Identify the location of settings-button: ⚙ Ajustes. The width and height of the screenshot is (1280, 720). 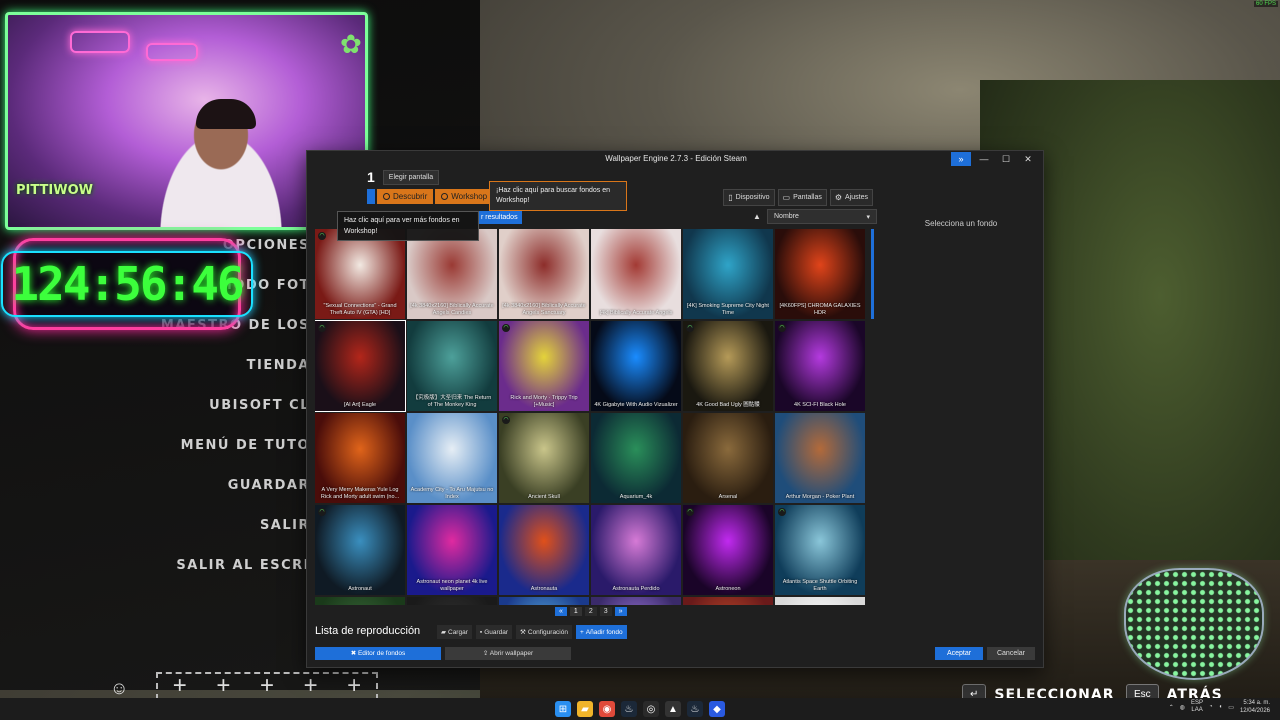
(851, 197).